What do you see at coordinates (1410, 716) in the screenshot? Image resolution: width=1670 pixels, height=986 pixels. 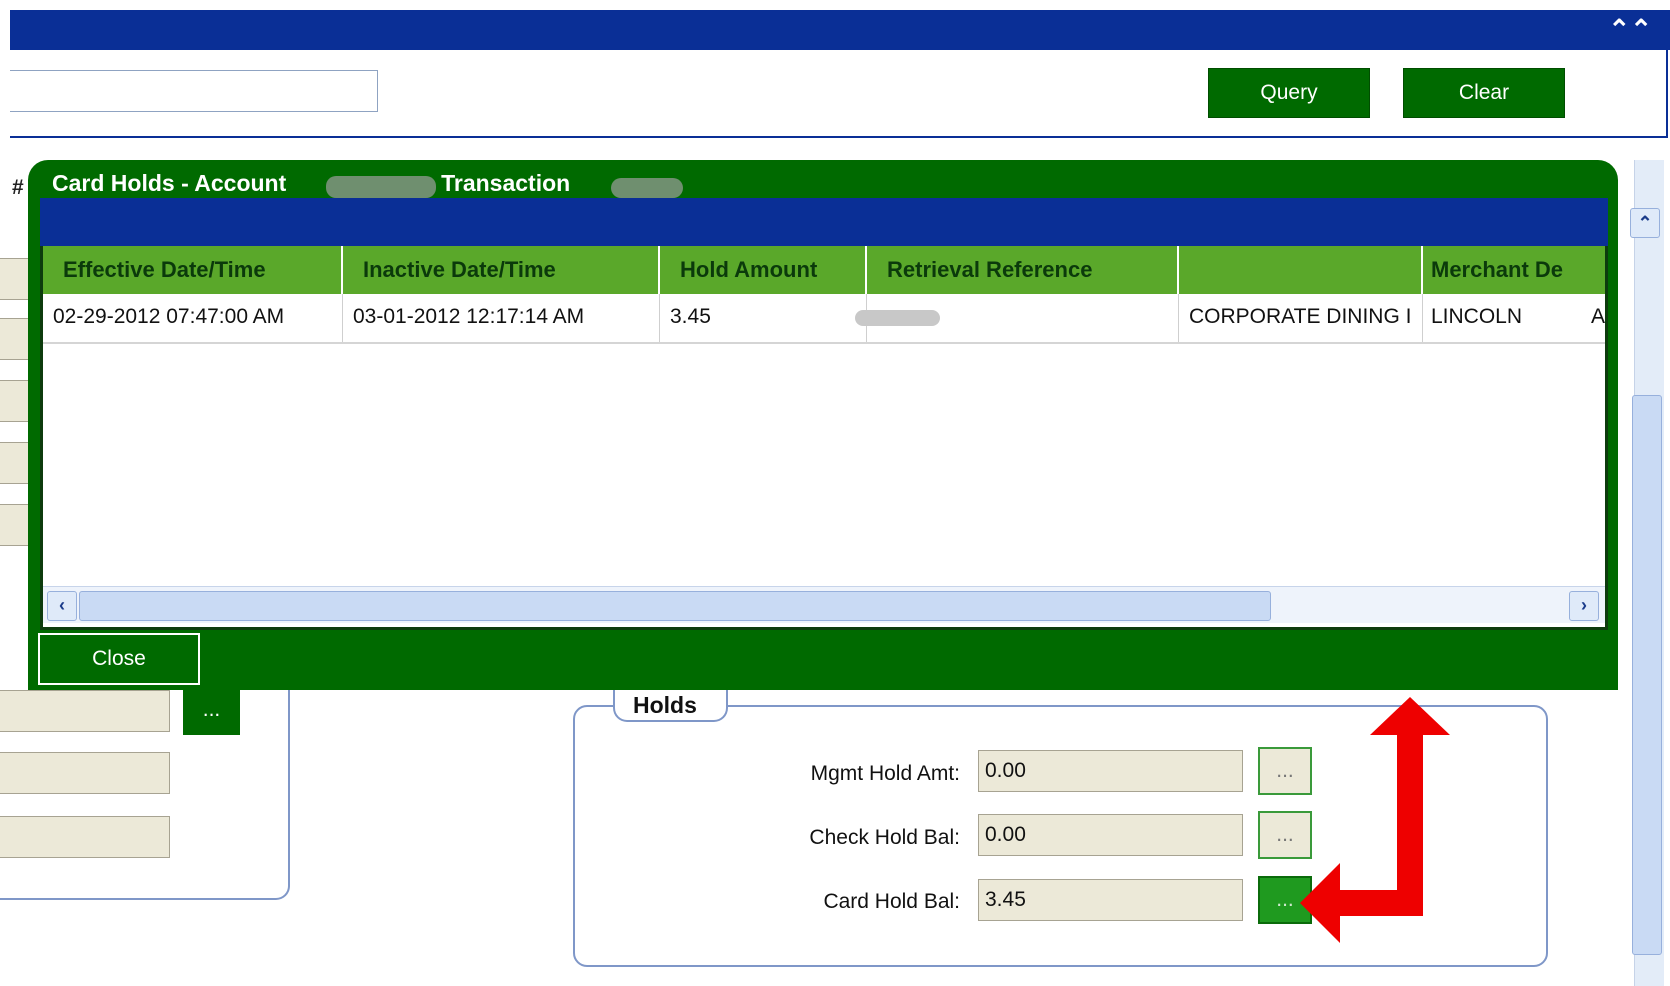 I see `arrow-up-icon` at bounding box center [1410, 716].